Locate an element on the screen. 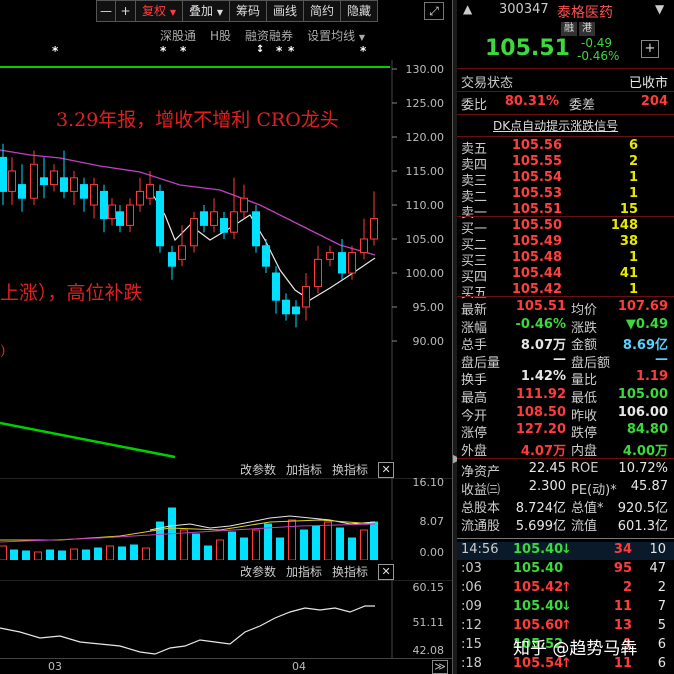  finance-row: 收益㈢ 2.300 PE(动)* 45.87 is located at coordinates (565, 488).